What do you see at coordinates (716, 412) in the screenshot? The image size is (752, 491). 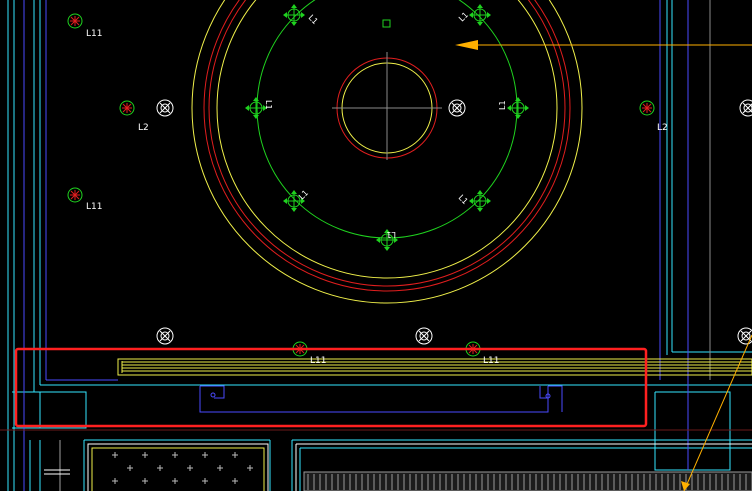 I see `orange-leader-line` at bounding box center [716, 412].